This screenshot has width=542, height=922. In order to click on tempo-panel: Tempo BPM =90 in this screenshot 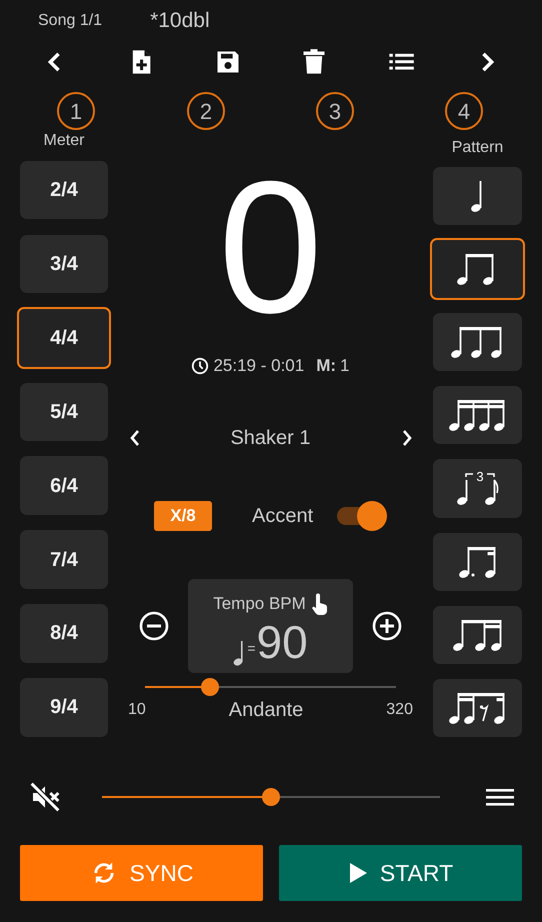, I will do `click(270, 626)`.